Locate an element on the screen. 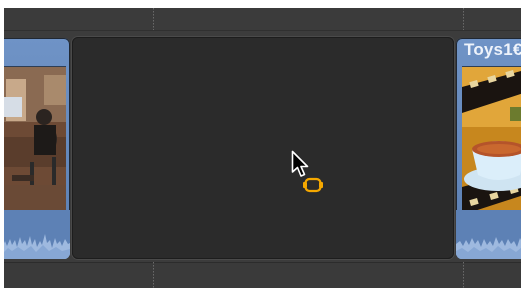 The width and height of the screenshot is (521, 288). track-lane-top is located at coordinates (262, 19).